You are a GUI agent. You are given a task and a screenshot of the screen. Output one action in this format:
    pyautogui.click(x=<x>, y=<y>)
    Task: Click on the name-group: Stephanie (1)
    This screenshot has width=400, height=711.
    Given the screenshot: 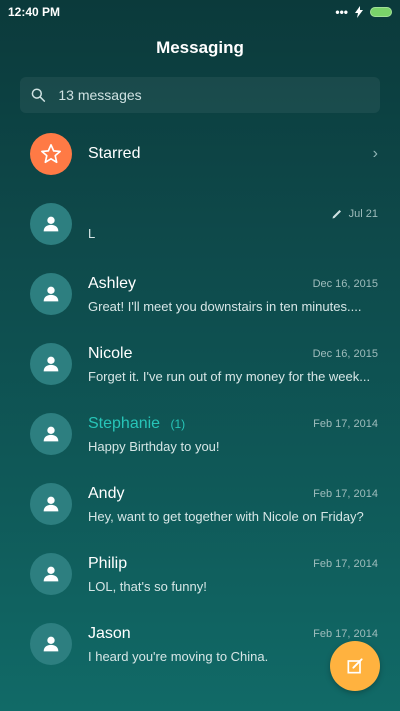 What is the action you would take?
    pyautogui.click(x=136, y=424)
    